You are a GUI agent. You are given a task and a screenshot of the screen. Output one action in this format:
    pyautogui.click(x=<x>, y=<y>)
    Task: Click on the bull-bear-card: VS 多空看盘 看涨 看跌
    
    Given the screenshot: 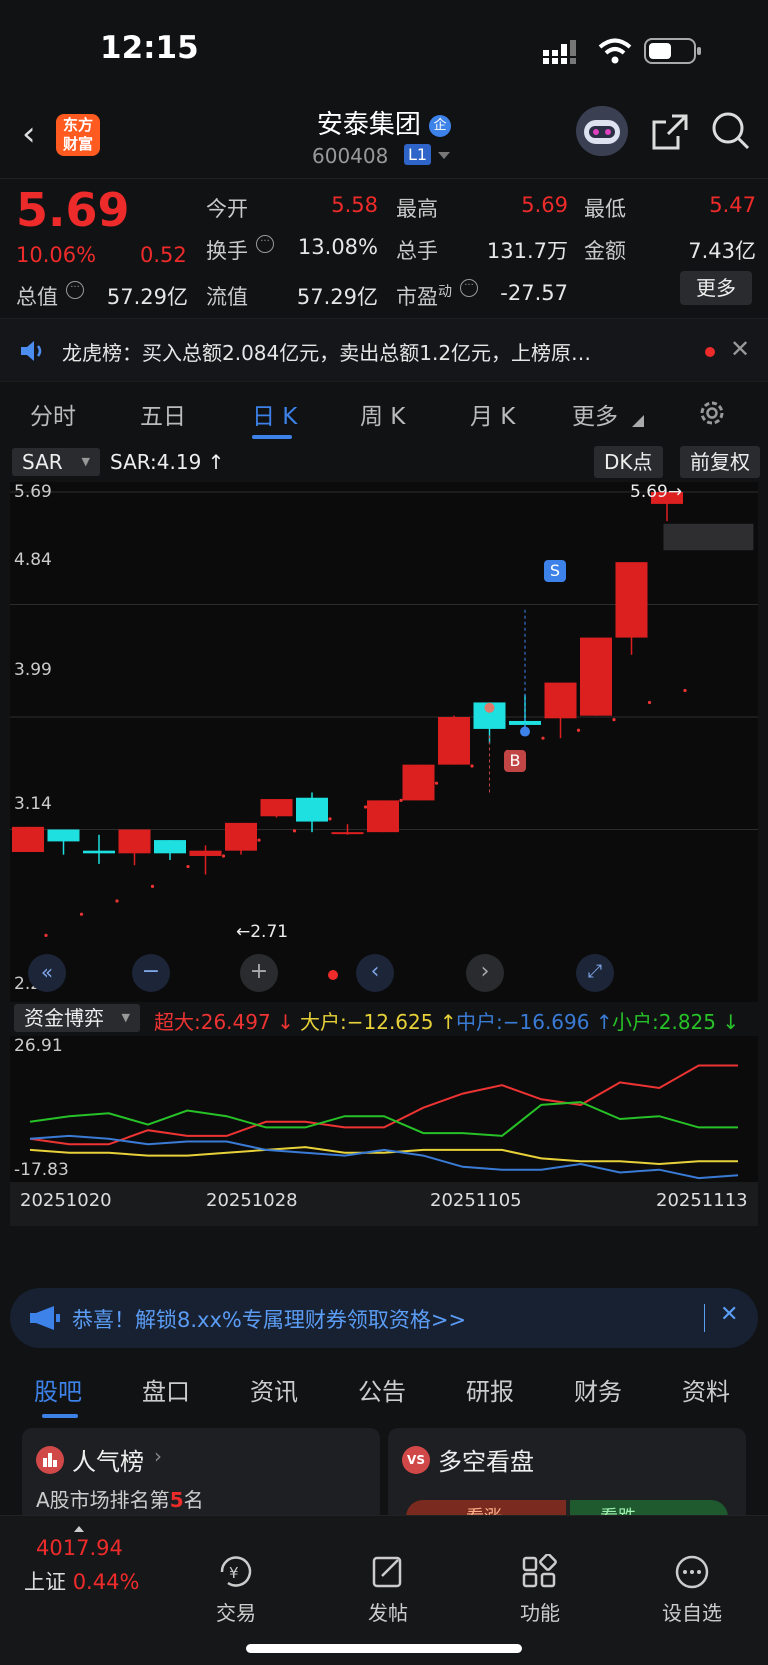 What is the action you would take?
    pyautogui.click(x=567, y=1481)
    